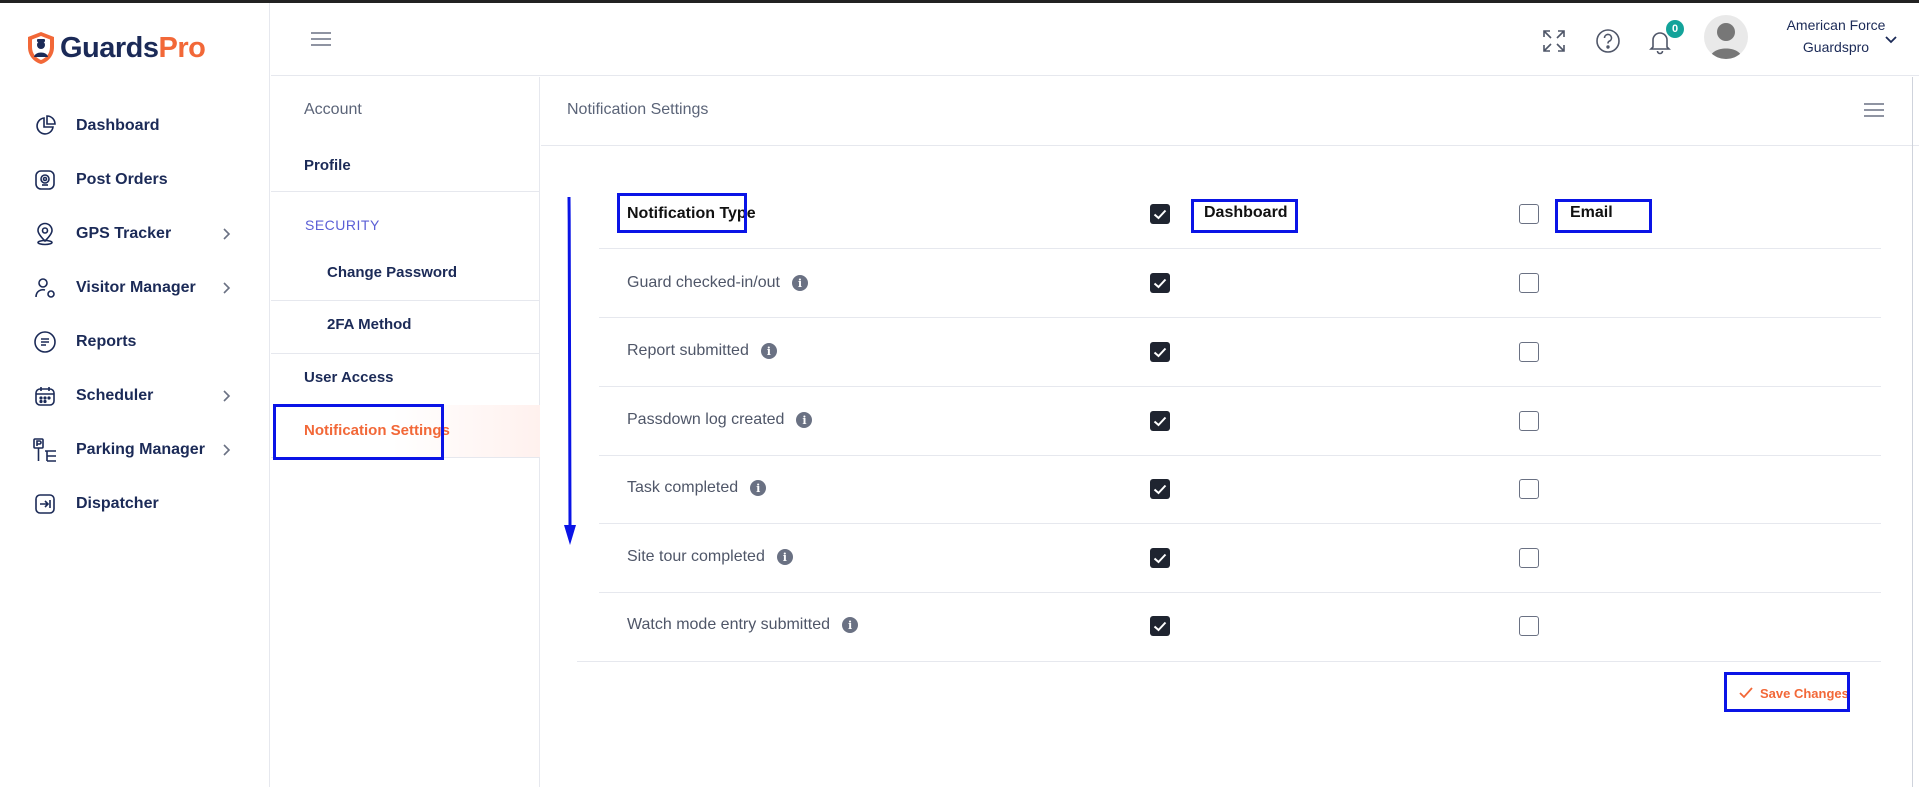 The height and width of the screenshot is (787, 1919). I want to click on sidebar-item-post-orders: Post Orders, so click(135, 180).